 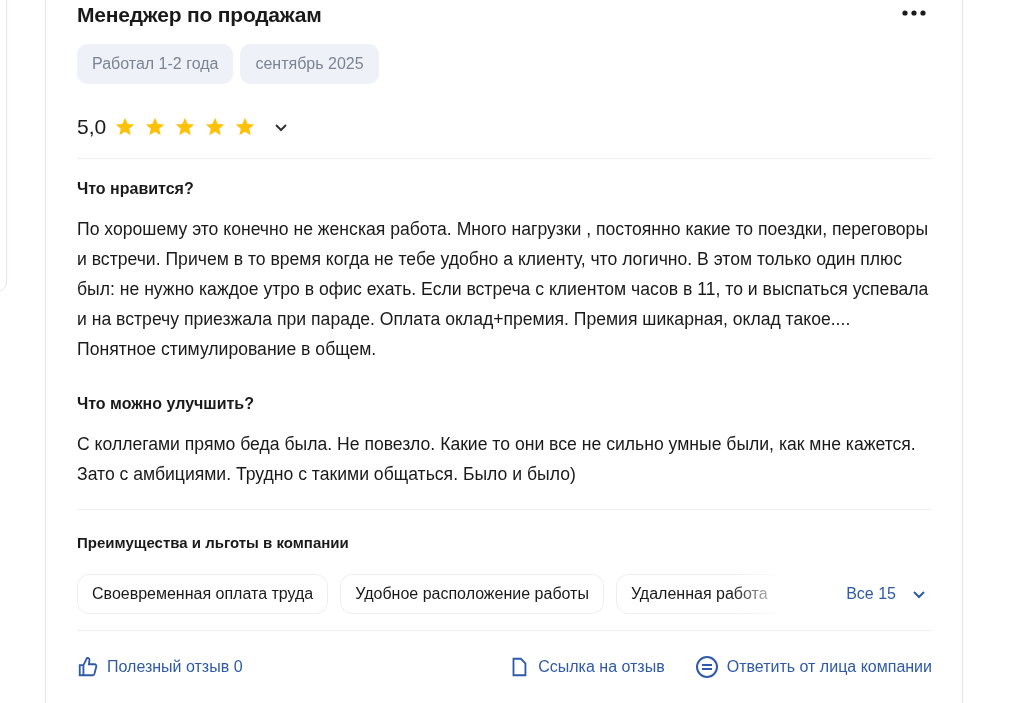 I want to click on benefit-chip: Удобное расположение работы, so click(x=472, y=594).